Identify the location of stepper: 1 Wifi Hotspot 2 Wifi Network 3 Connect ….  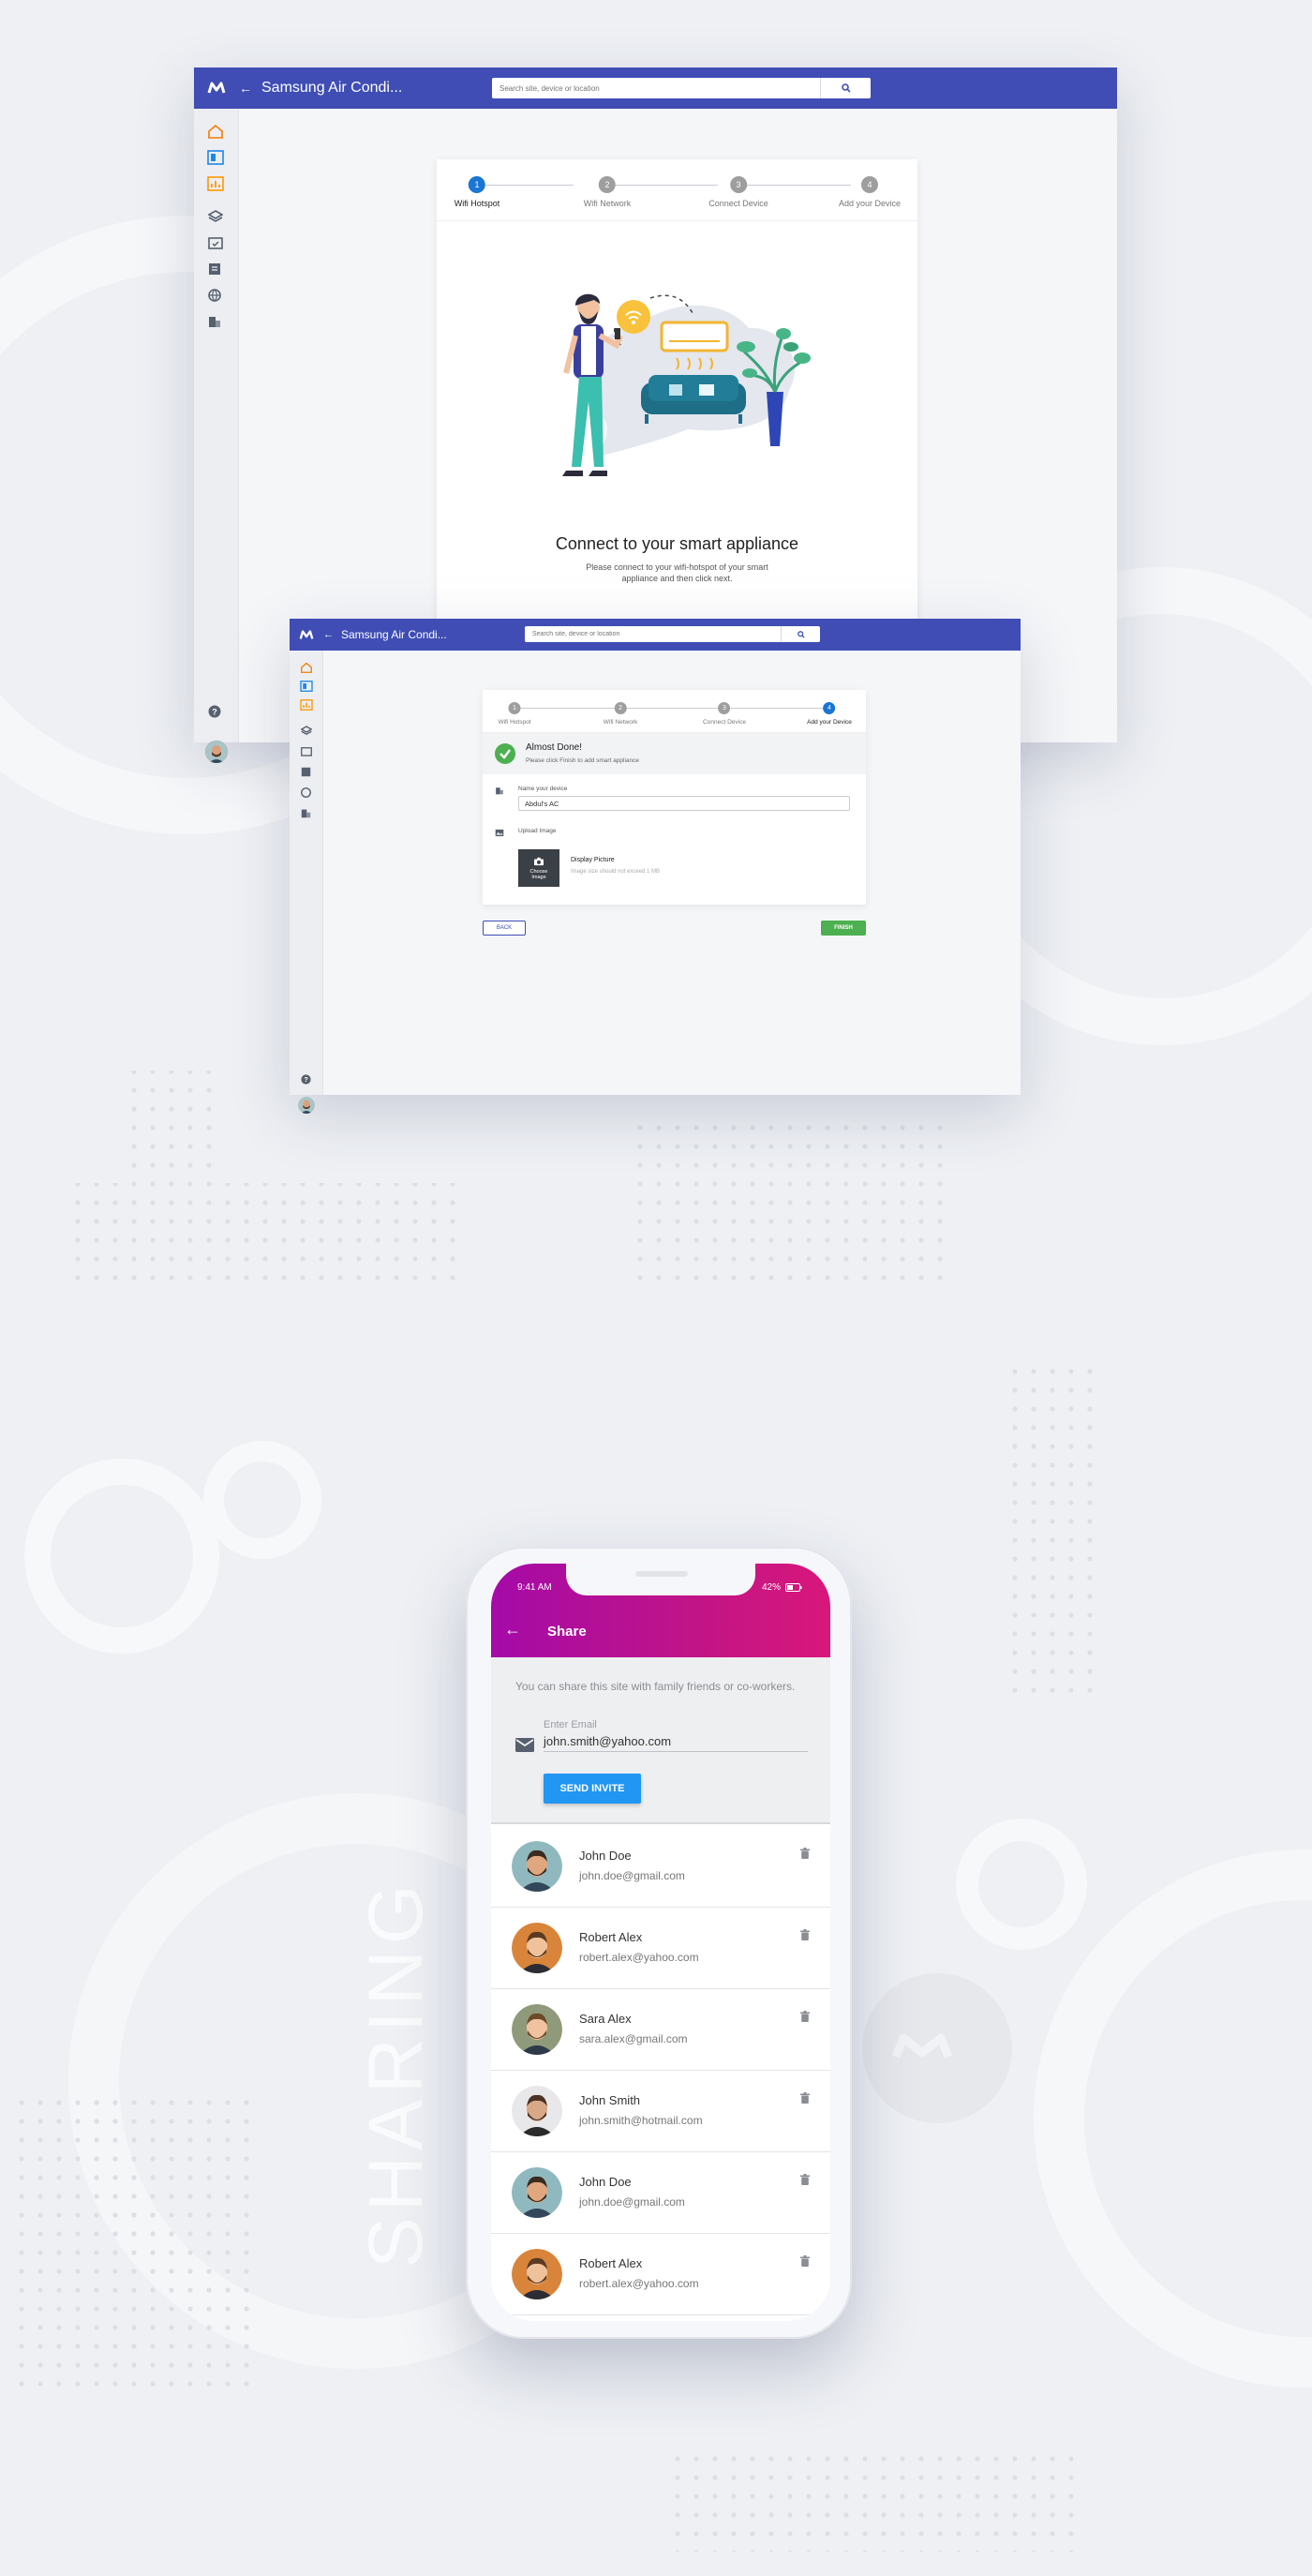
(677, 190).